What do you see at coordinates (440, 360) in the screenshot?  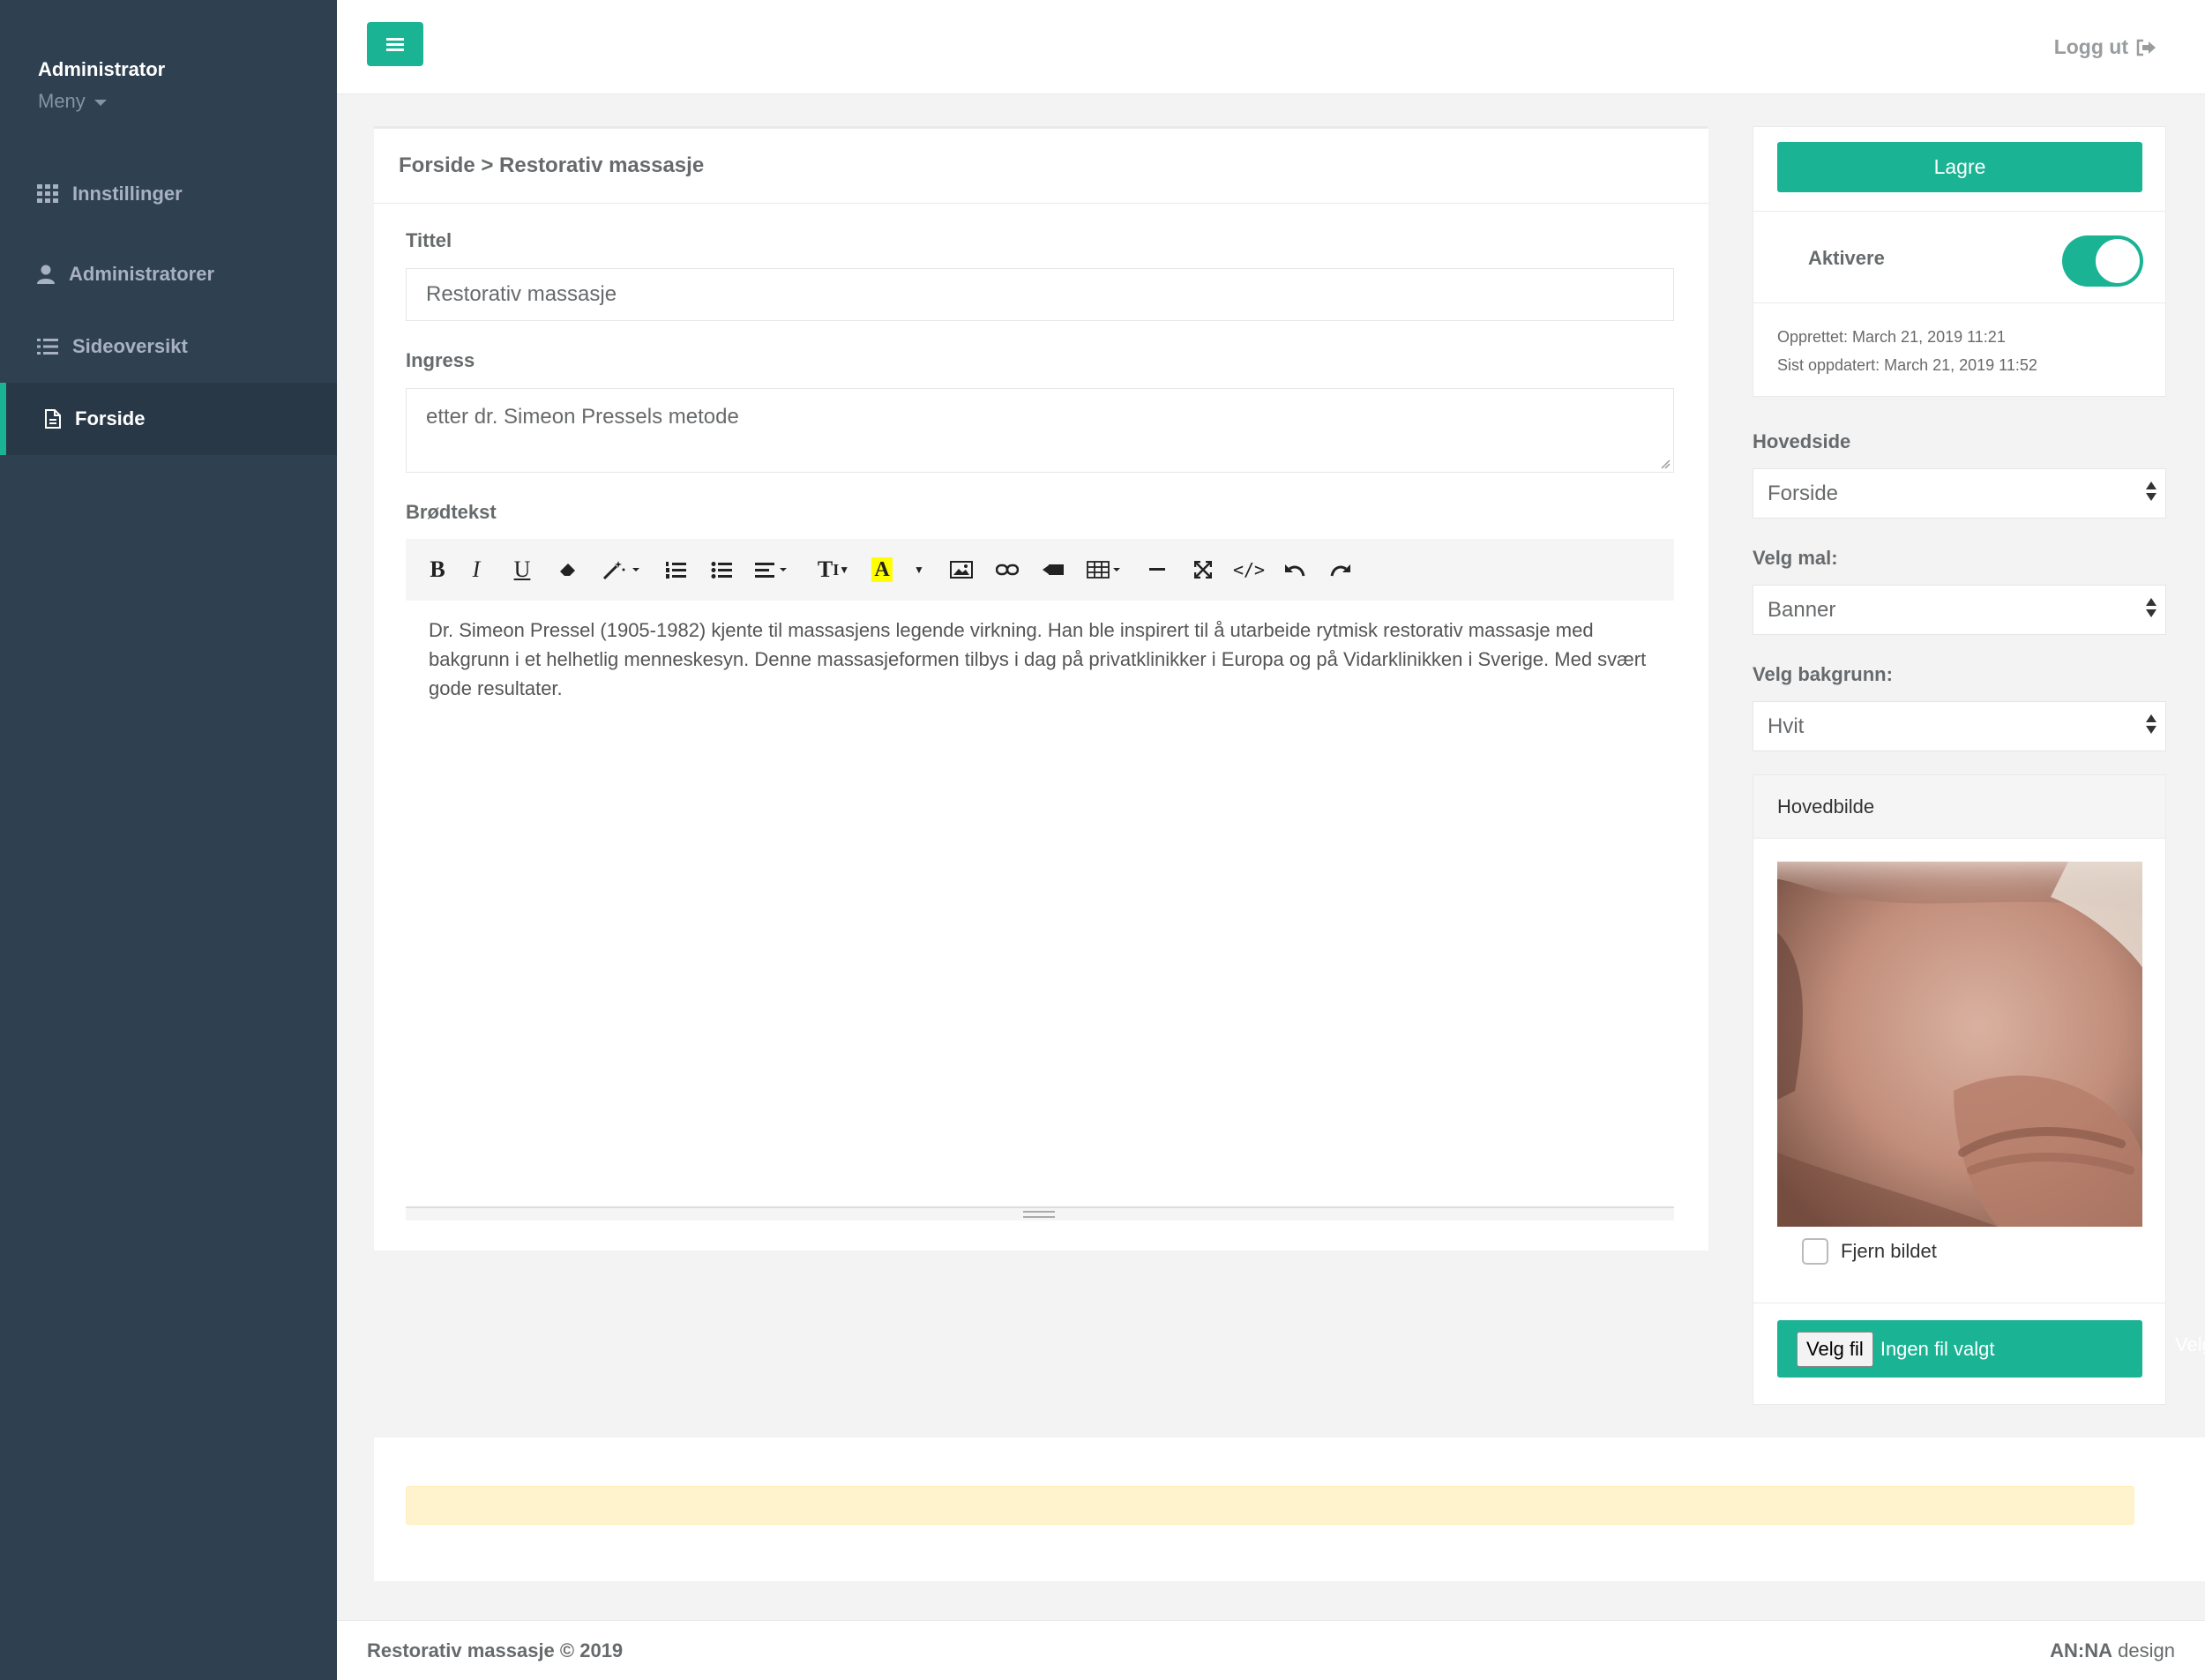 I see `ingress-label: Ingress` at bounding box center [440, 360].